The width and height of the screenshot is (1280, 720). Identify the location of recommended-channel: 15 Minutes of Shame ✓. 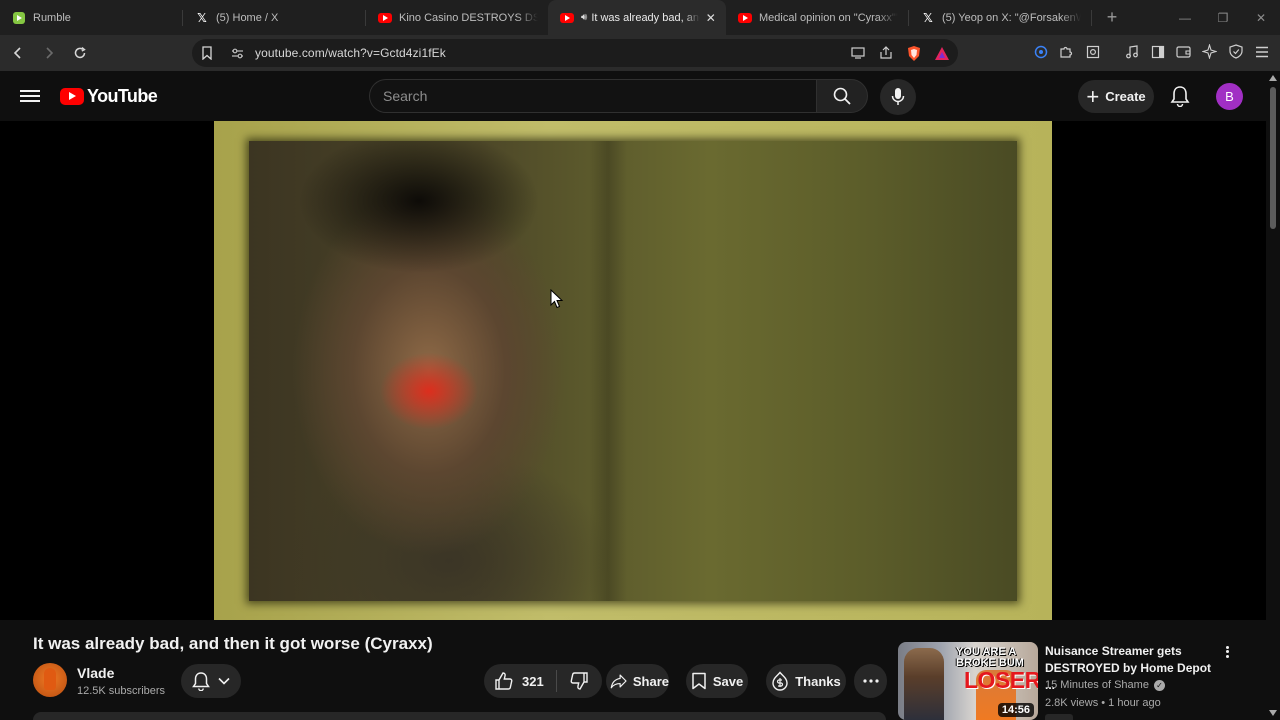
(1105, 685).